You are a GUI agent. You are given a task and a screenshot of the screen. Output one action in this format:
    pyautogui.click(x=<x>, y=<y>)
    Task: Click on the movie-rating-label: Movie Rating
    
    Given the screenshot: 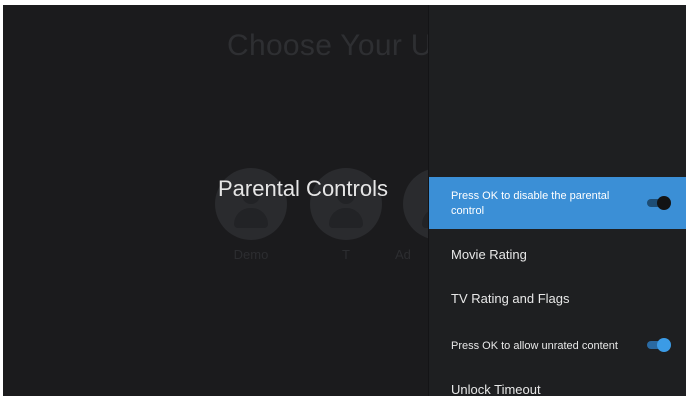 What is the action you would take?
    pyautogui.click(x=489, y=254)
    